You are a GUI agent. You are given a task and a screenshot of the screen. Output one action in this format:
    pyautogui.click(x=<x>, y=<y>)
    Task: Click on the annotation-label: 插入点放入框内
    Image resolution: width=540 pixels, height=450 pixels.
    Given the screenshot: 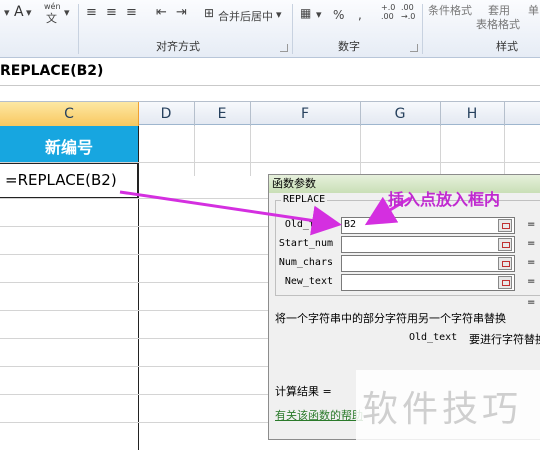 What is the action you would take?
    pyautogui.click(x=444, y=199)
    